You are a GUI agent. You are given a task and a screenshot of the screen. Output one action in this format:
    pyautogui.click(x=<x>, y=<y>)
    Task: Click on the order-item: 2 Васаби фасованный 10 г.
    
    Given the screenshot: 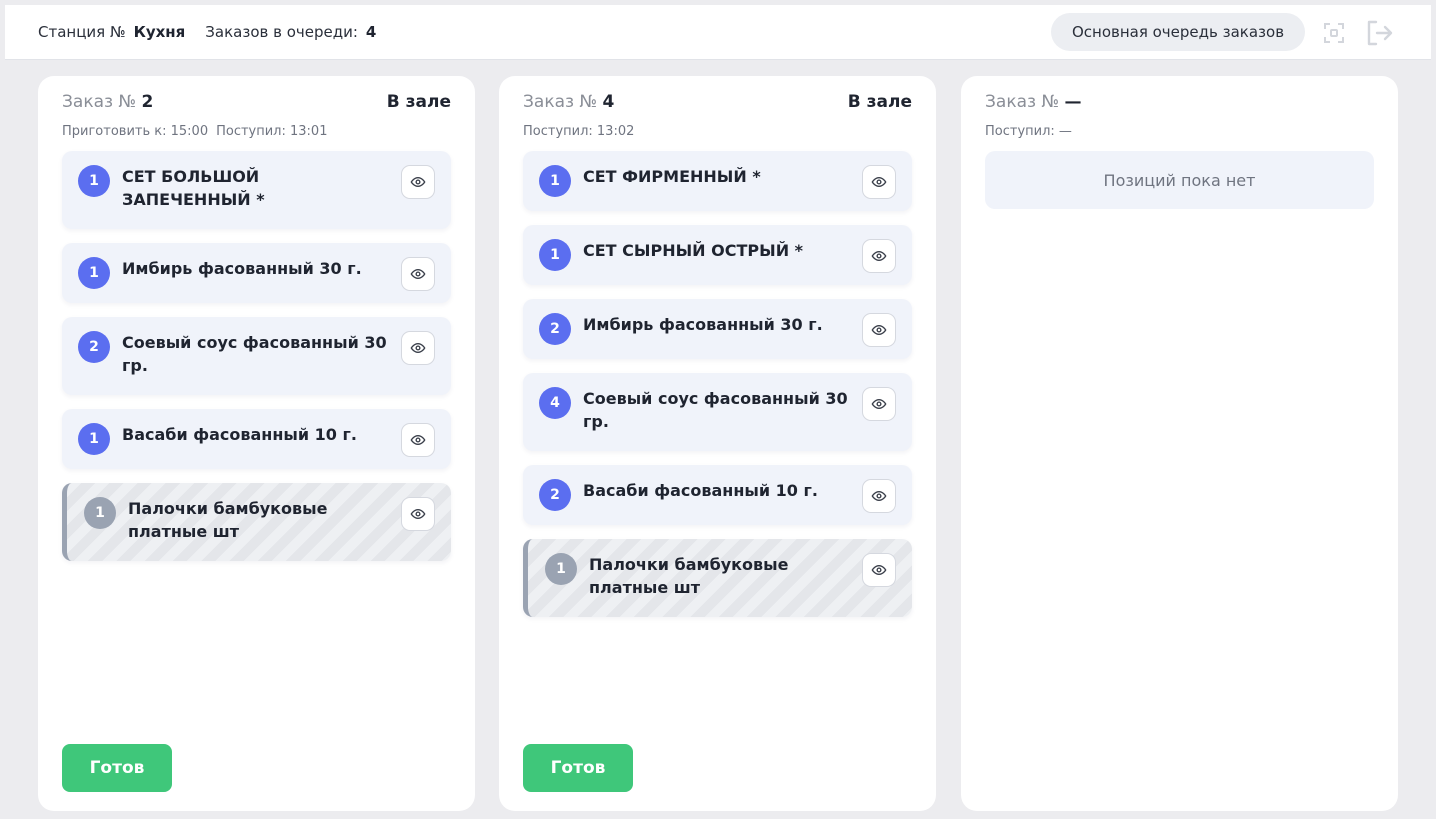 What is the action you would take?
    pyautogui.click(x=717, y=495)
    